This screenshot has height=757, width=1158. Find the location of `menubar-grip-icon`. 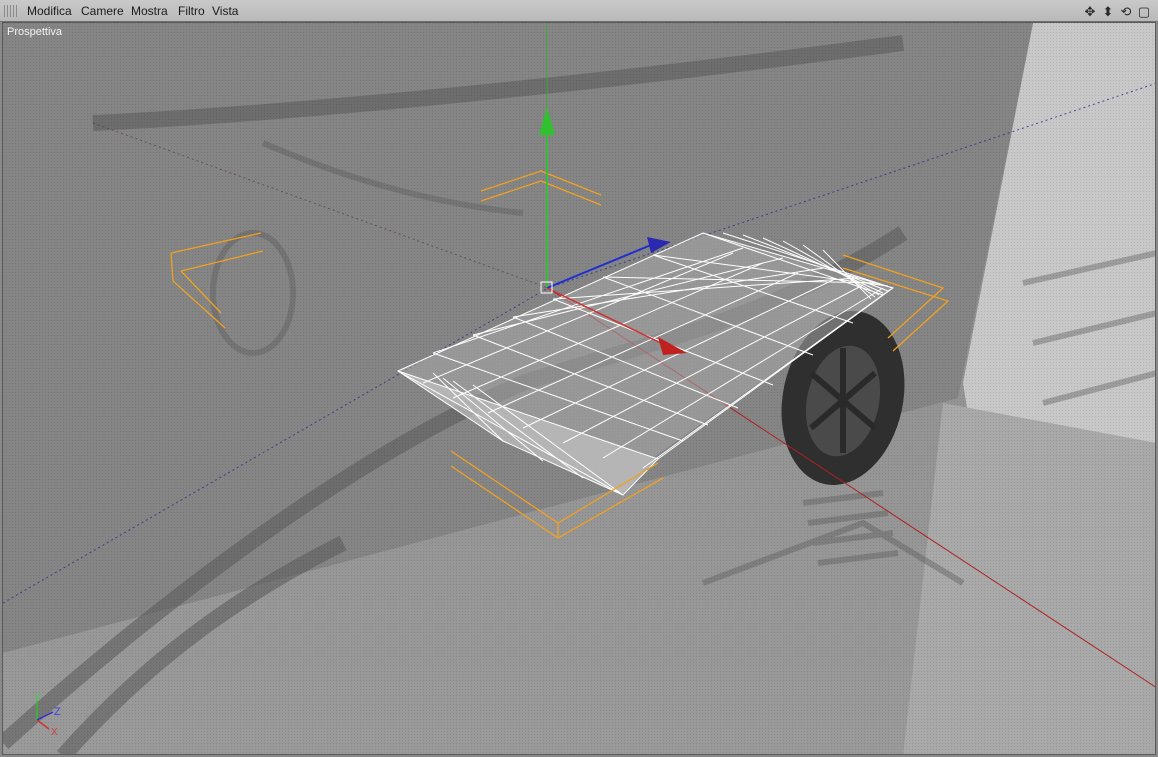

menubar-grip-icon is located at coordinates (11, 11).